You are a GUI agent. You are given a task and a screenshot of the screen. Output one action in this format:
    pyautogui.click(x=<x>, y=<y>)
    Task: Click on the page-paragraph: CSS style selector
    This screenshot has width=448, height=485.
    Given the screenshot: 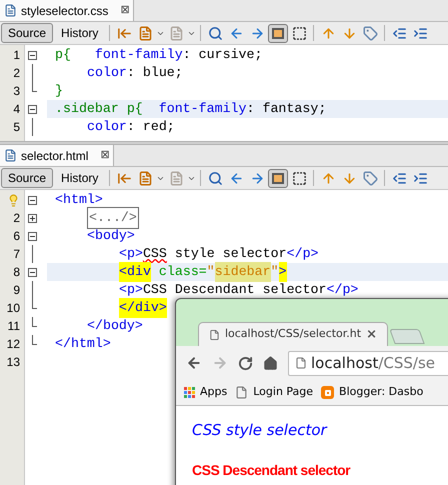 What is the action you would take?
    pyautogui.click(x=260, y=430)
    